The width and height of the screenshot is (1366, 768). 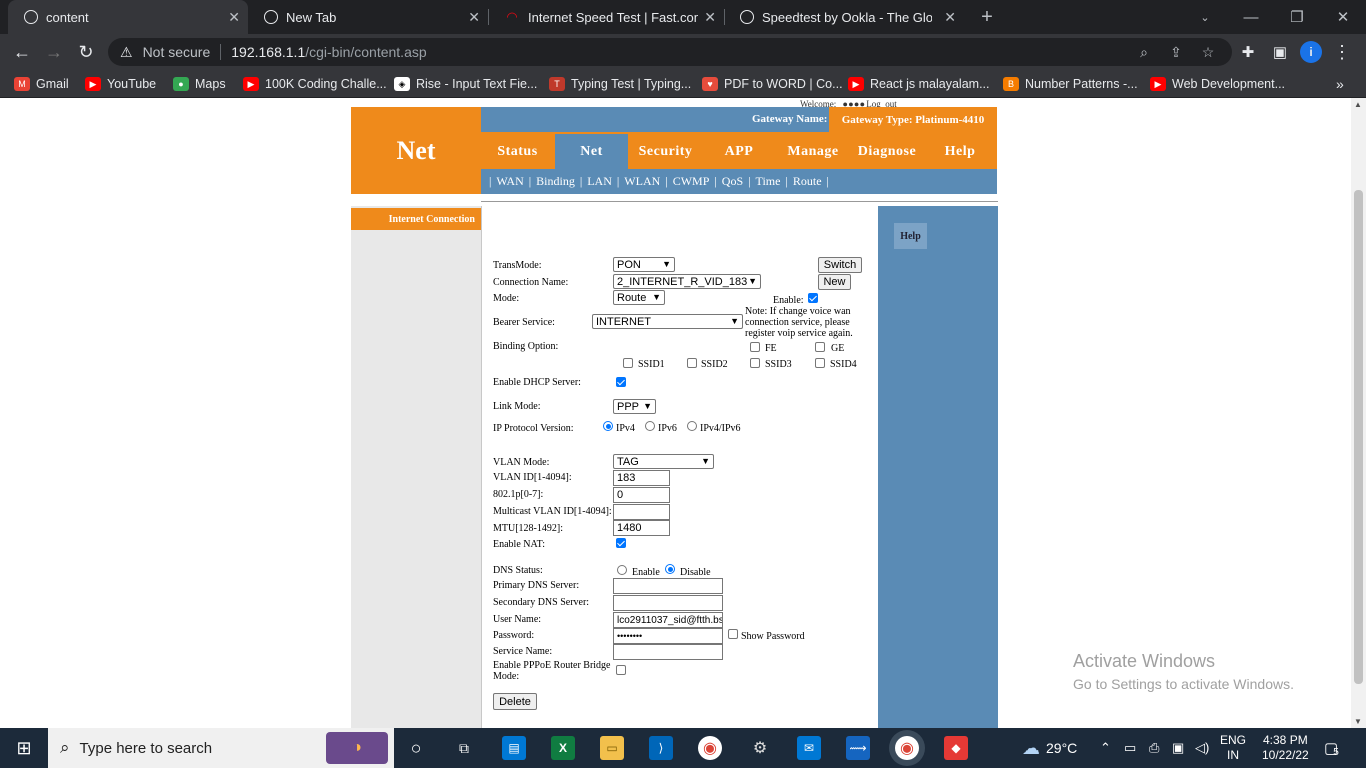 What do you see at coordinates (668, 636) in the screenshot?
I see `password-input: ••••••••` at bounding box center [668, 636].